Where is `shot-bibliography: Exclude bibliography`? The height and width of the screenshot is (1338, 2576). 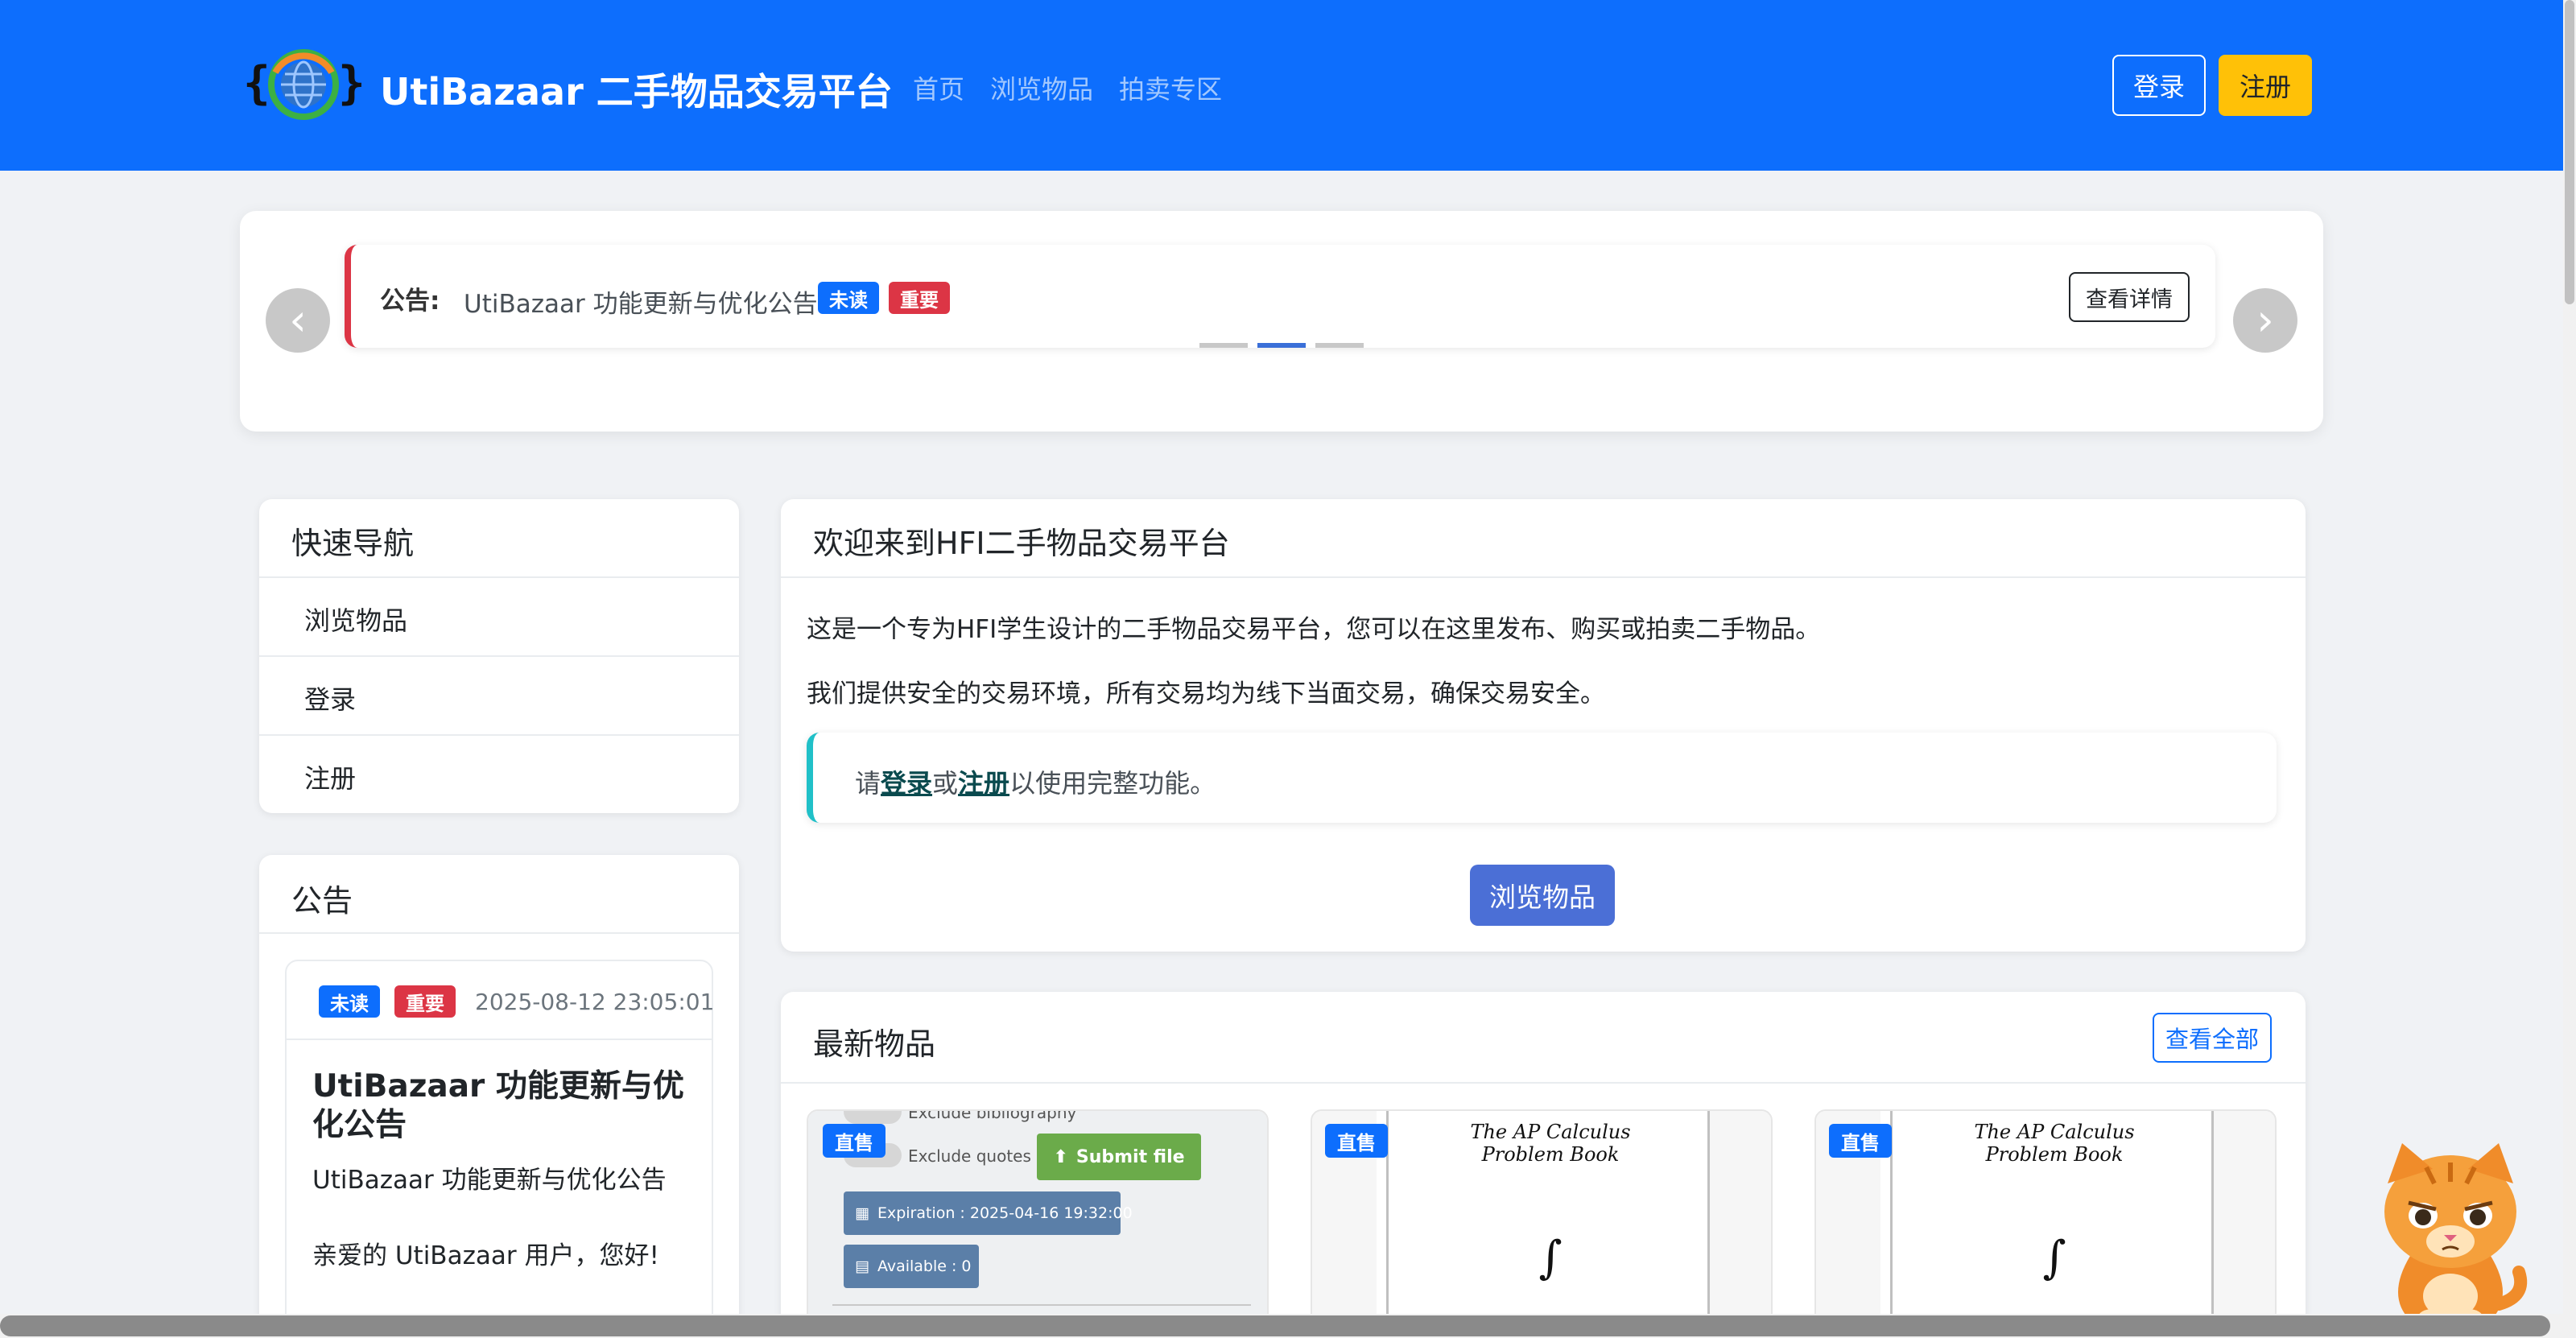
shot-bibliography: Exclude bibliography is located at coordinates (992, 1115).